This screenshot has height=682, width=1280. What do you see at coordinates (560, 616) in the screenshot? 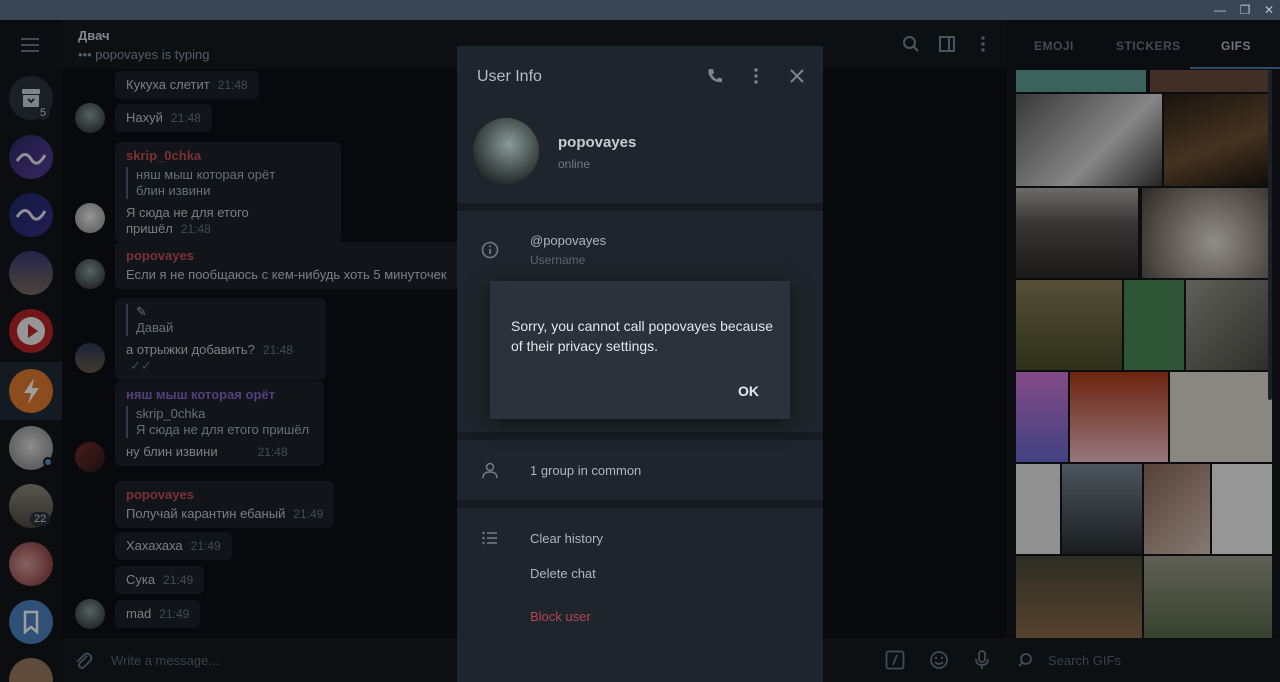
I see `block-user-button: Block user` at bounding box center [560, 616].